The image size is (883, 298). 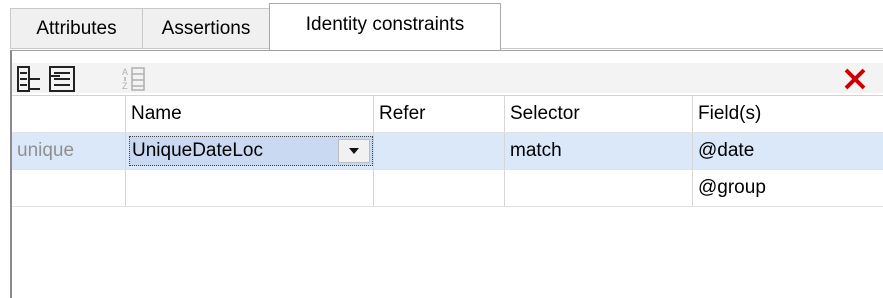 What do you see at coordinates (788, 151) in the screenshot?
I see `field-cell: @date` at bounding box center [788, 151].